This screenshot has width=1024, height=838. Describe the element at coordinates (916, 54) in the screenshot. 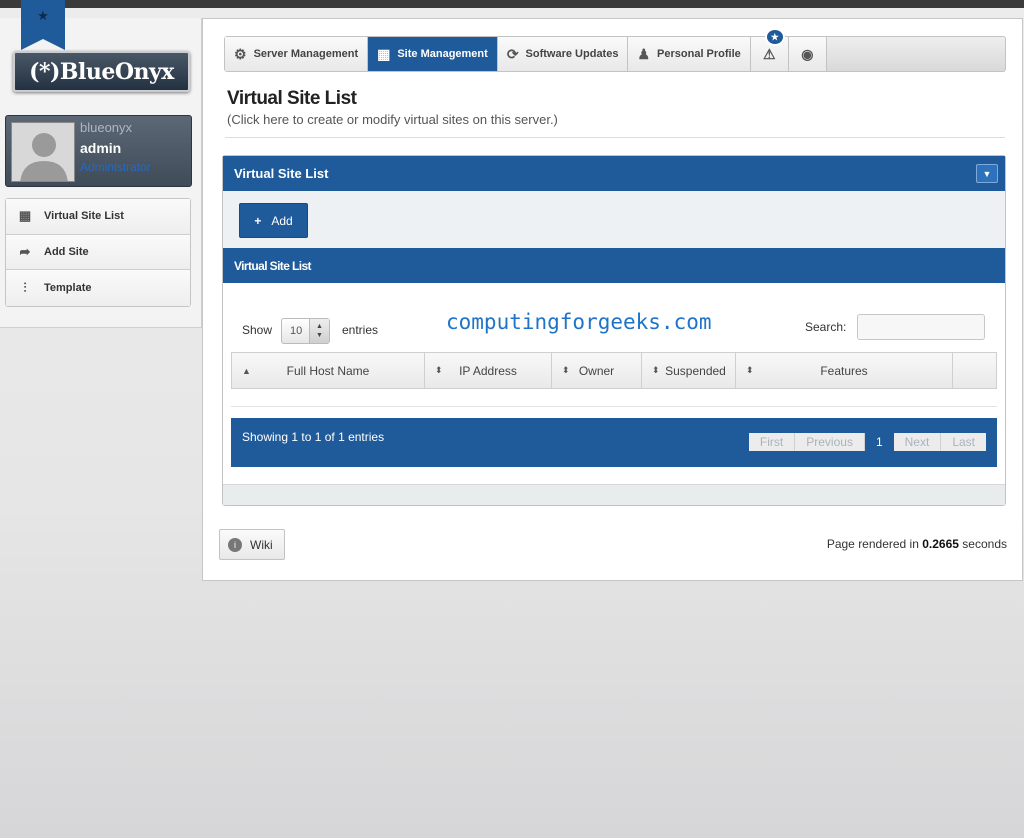

I see `tab-bar-filler` at that location.